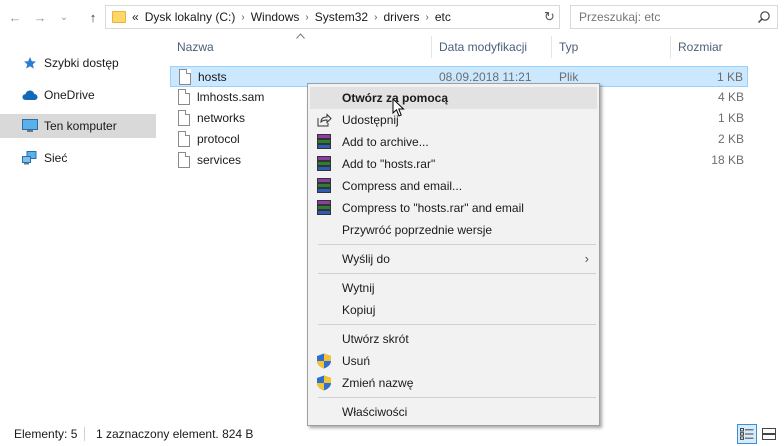 The height and width of the screenshot is (446, 784). What do you see at coordinates (231, 97) in the screenshot?
I see `file-name: lmhosts.sam` at bounding box center [231, 97].